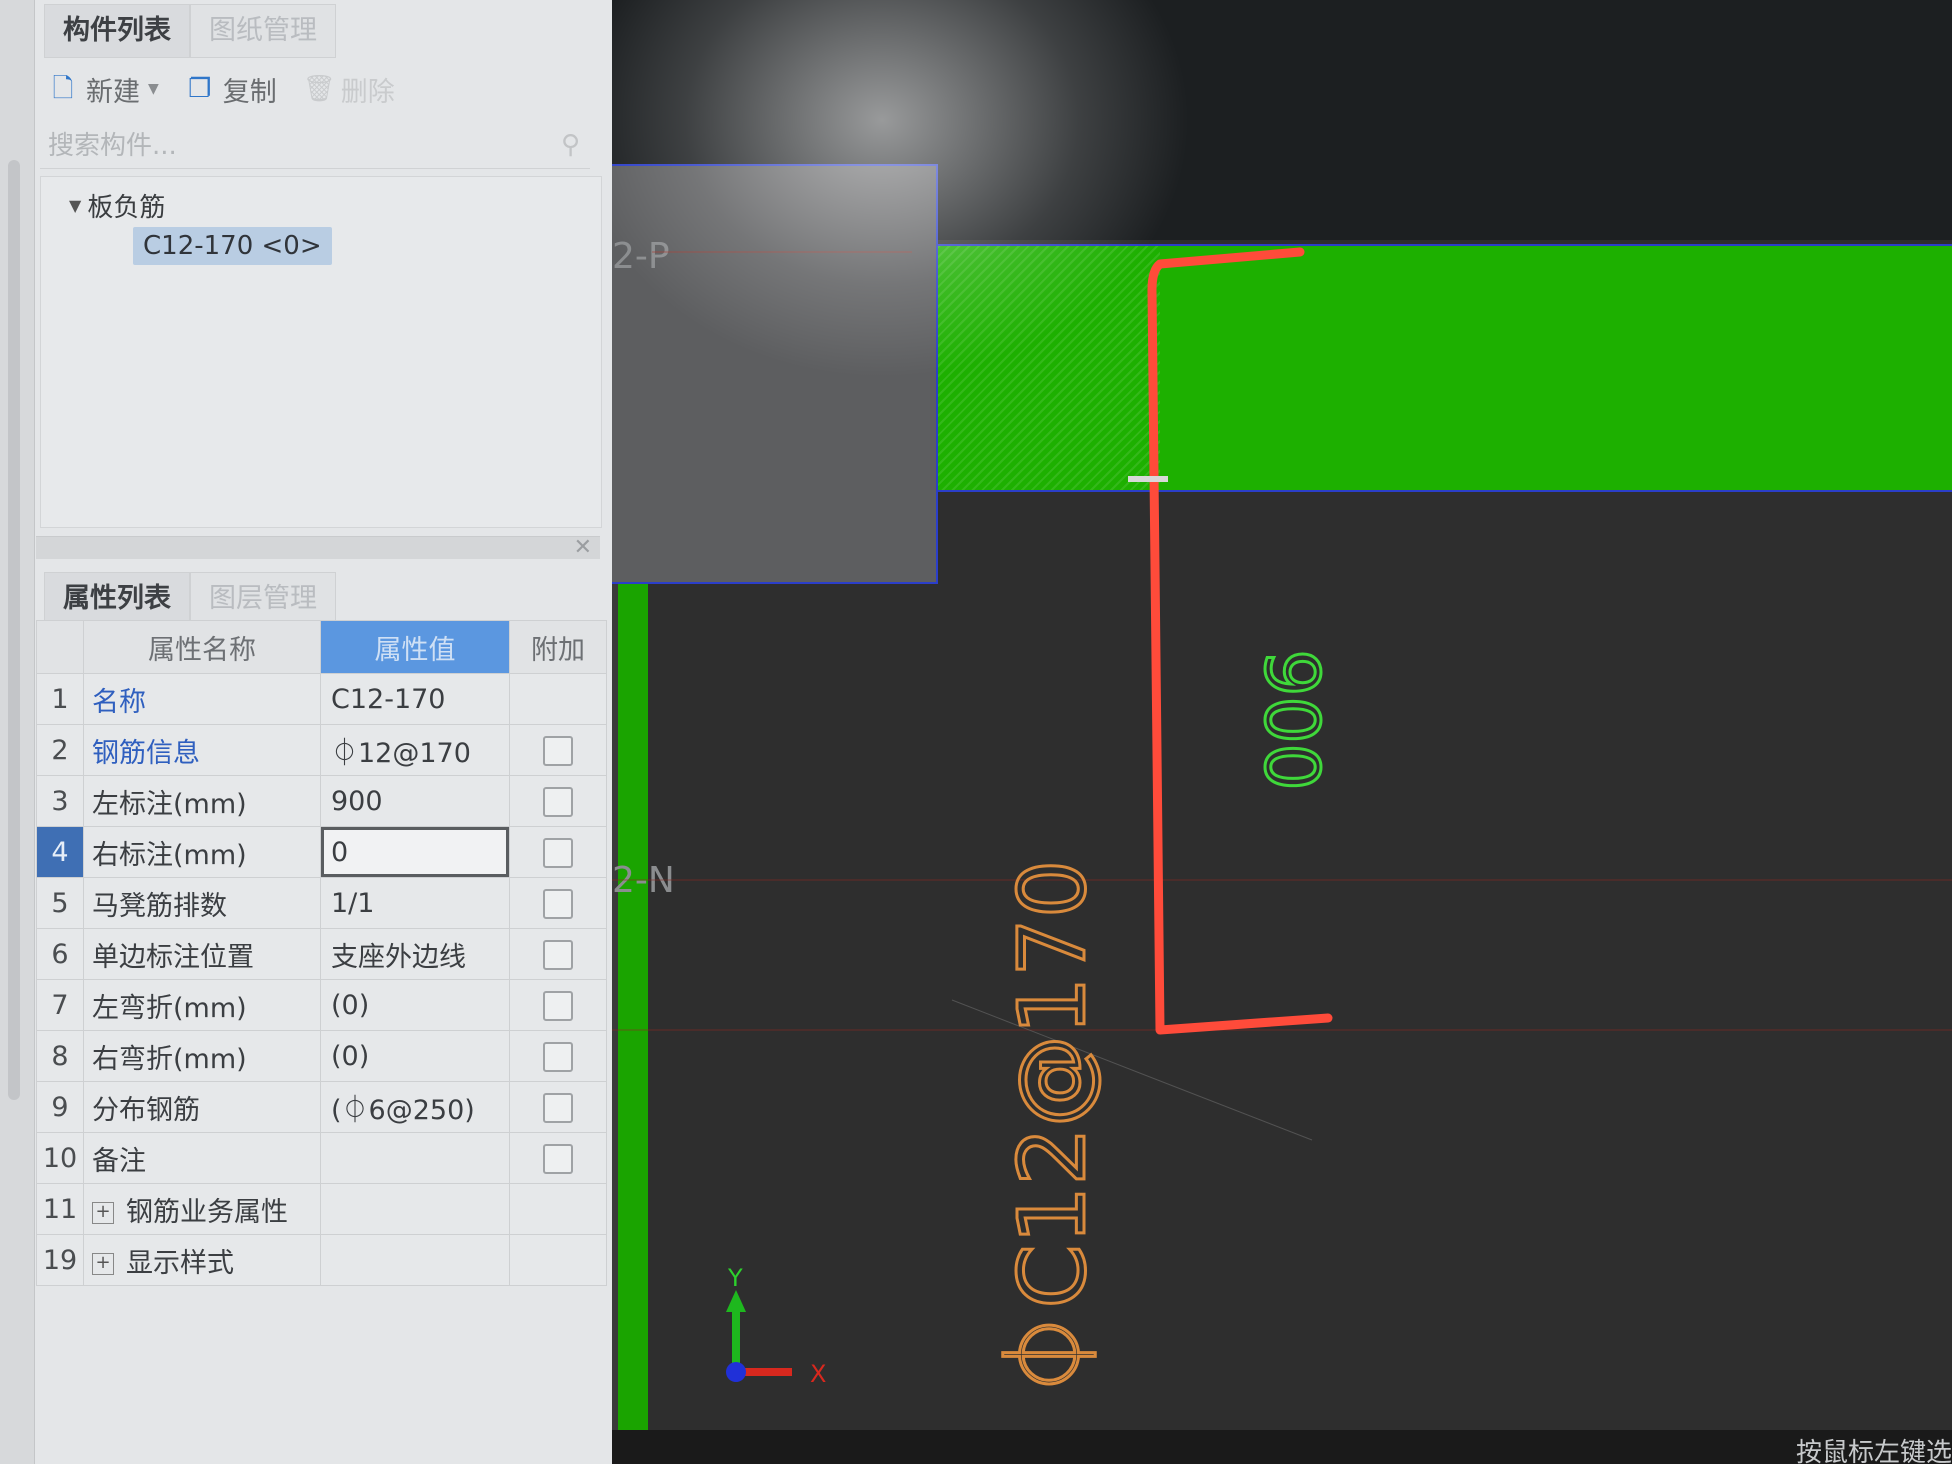  I want to click on table-row: 7 左弯折(mm) (0), so click(321, 1005).